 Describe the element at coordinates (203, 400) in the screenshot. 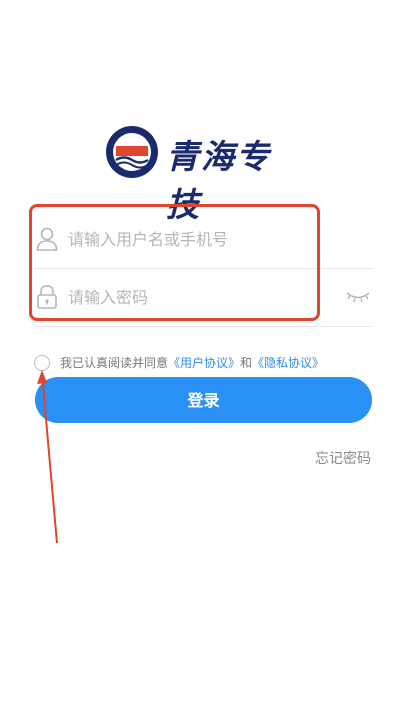

I see `login-button: 登录` at that location.